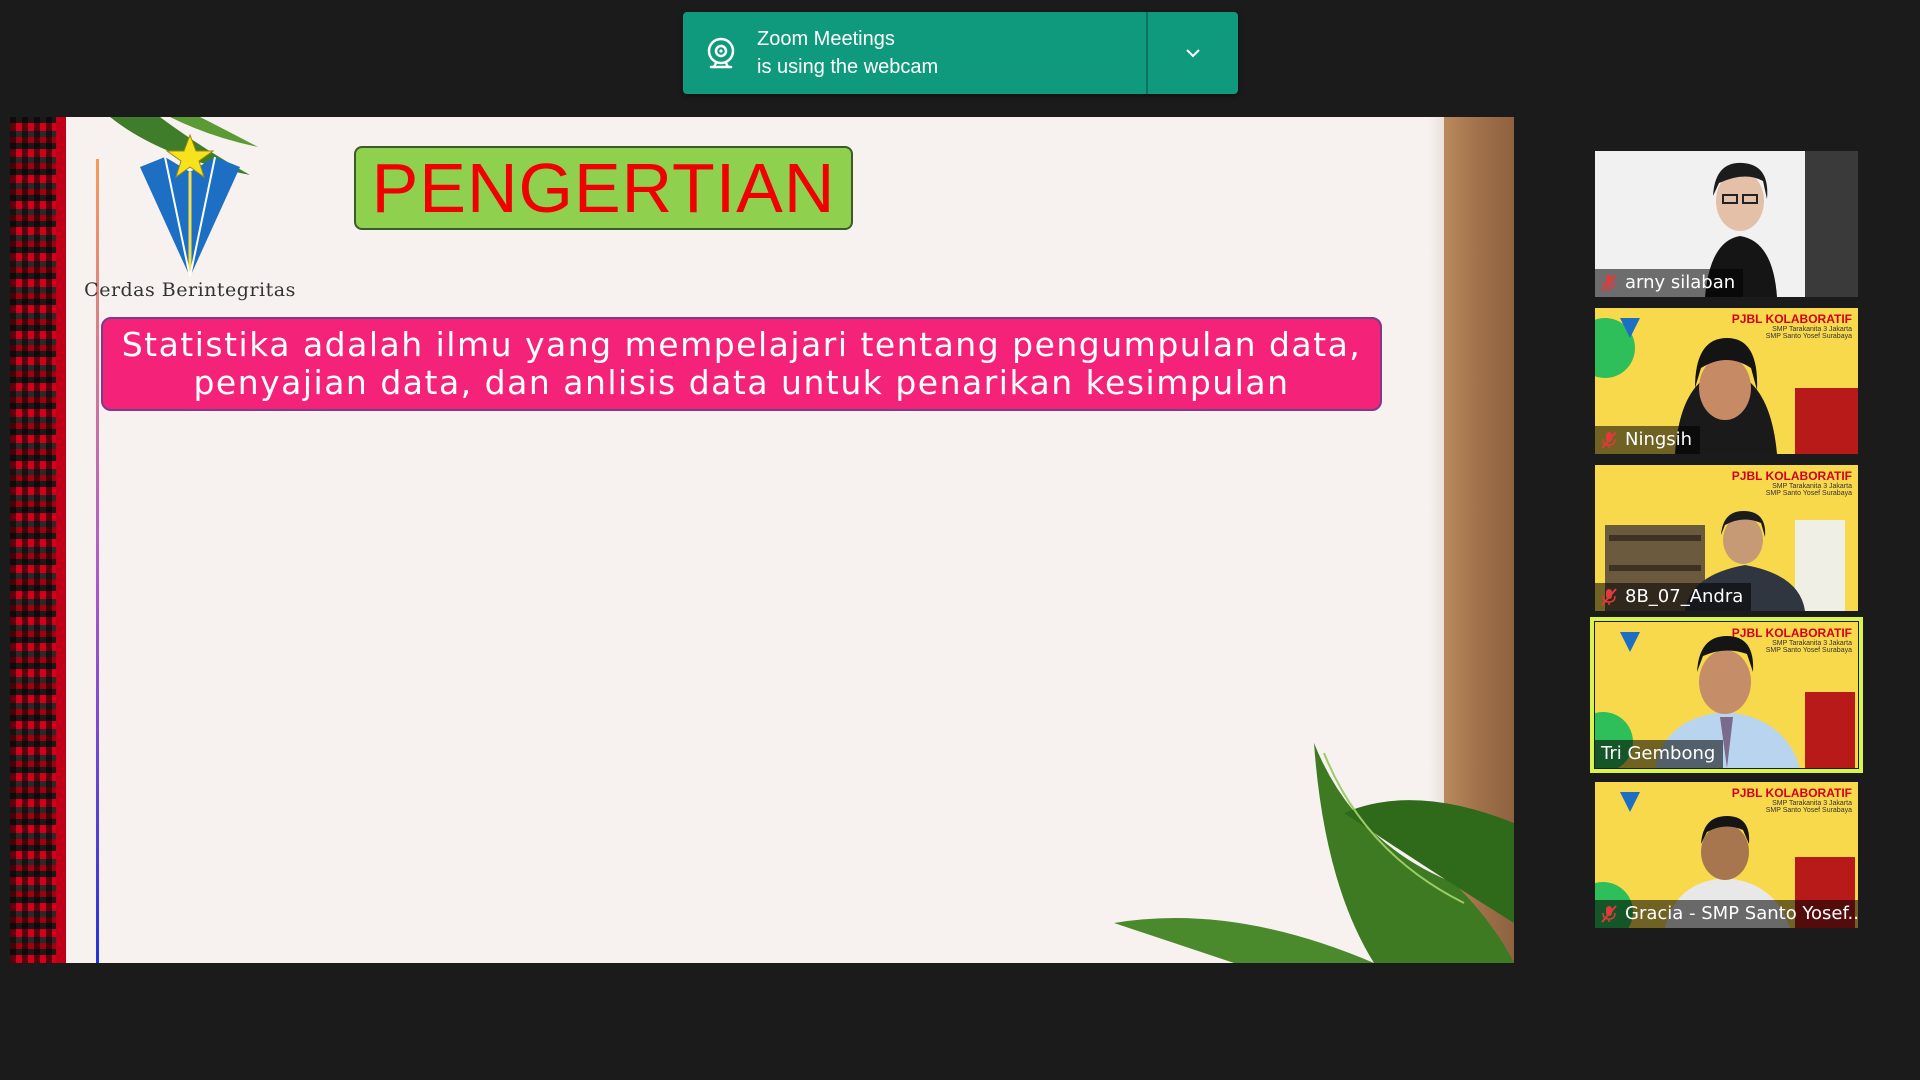 Image resolution: width=1920 pixels, height=1080 pixels. What do you see at coordinates (1314, 853) in the screenshot?
I see `leaf-decoration-bottom` at bounding box center [1314, 853].